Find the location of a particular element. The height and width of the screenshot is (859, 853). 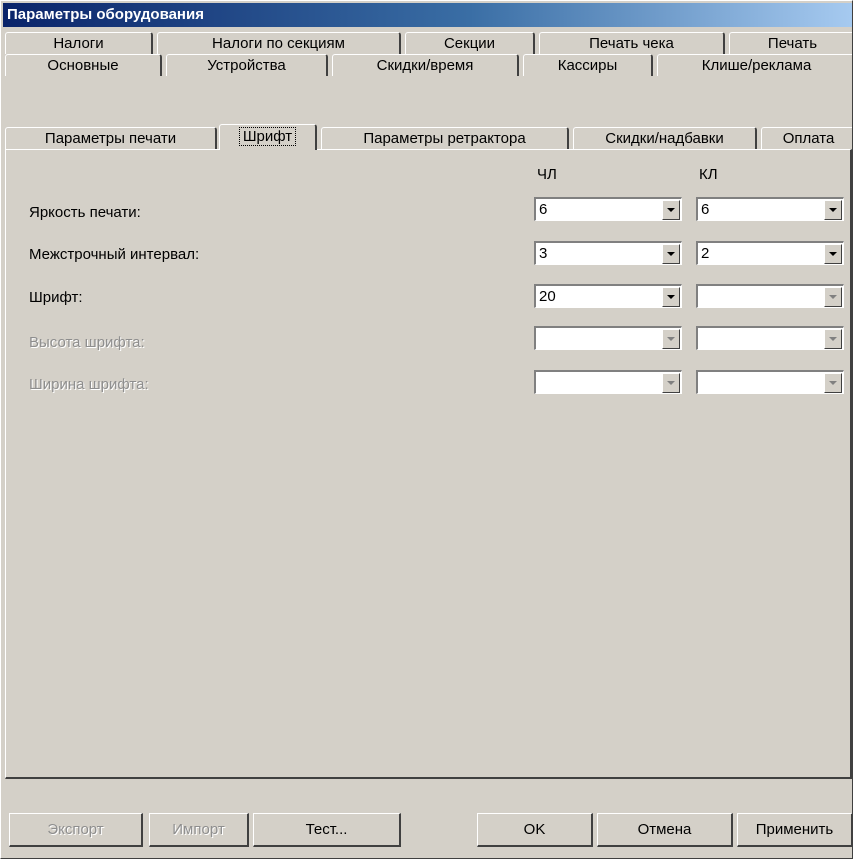

apply-button: Применить is located at coordinates (794, 830).